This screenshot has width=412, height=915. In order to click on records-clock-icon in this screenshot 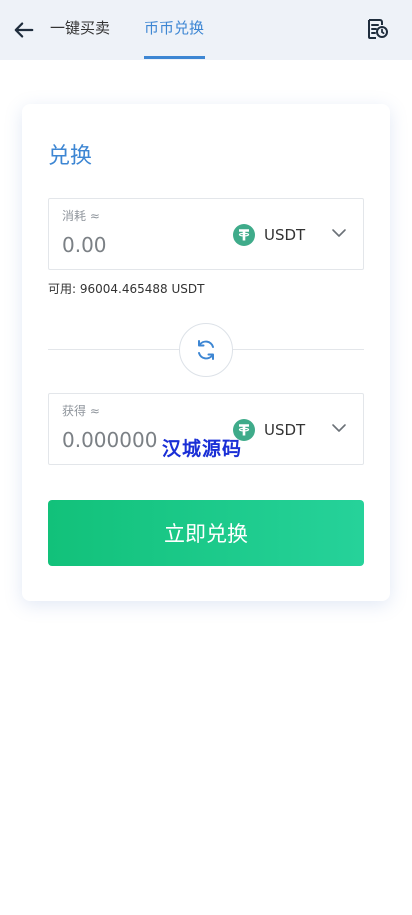, I will do `click(378, 29)`.